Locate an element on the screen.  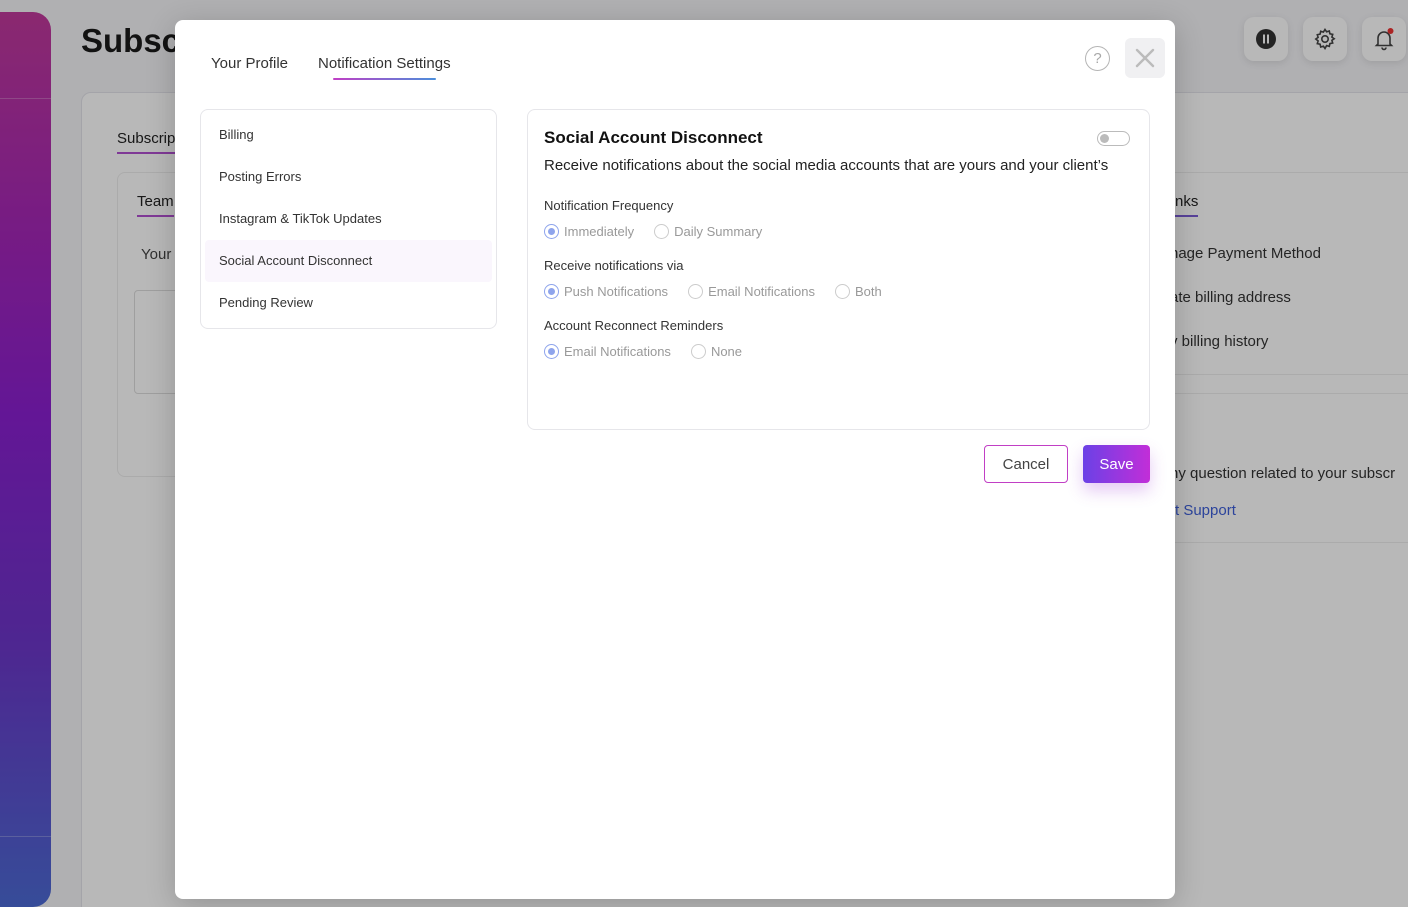
radio-reminder-email: Email Notifications is located at coordinates (607, 351).